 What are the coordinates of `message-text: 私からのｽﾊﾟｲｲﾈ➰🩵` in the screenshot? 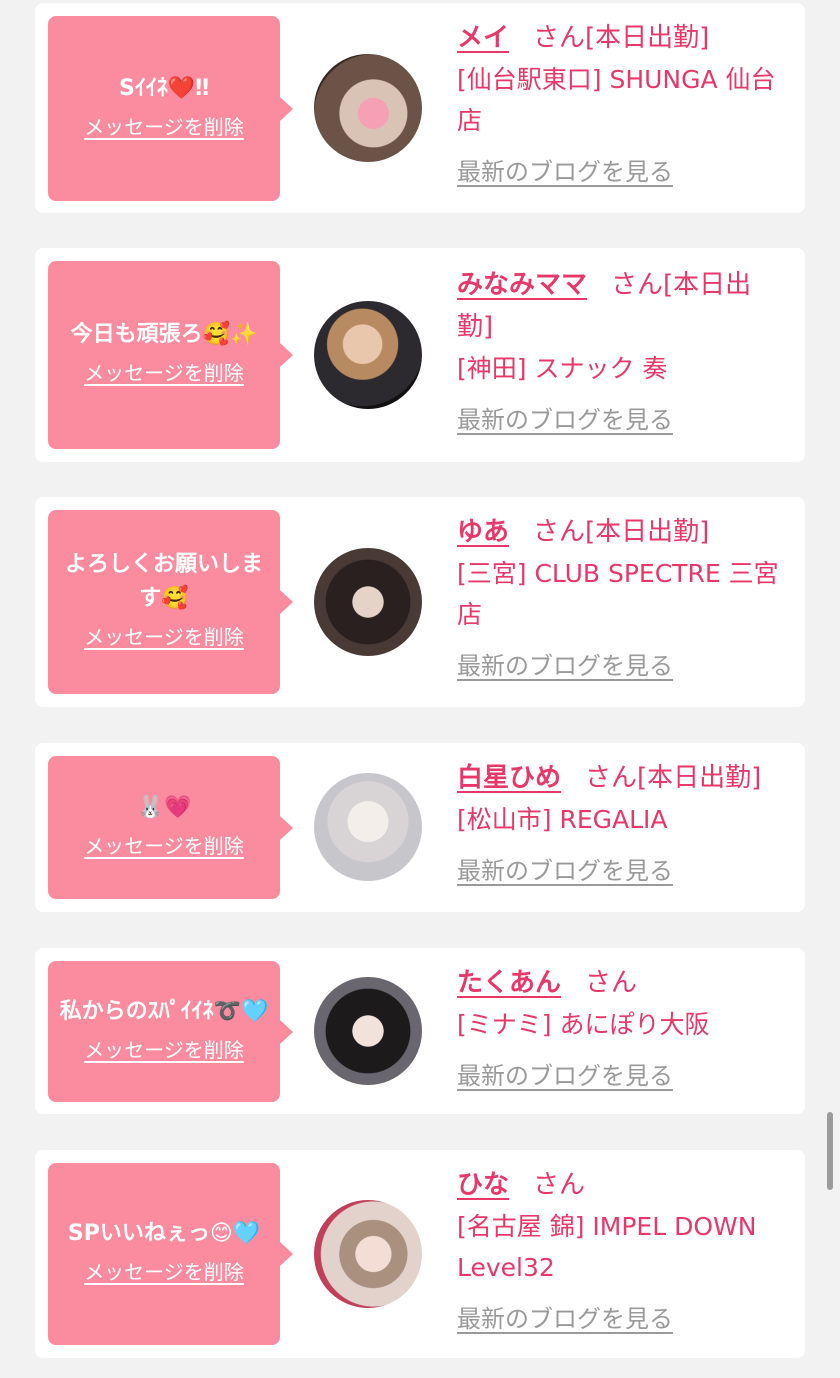 It's located at (164, 1011).